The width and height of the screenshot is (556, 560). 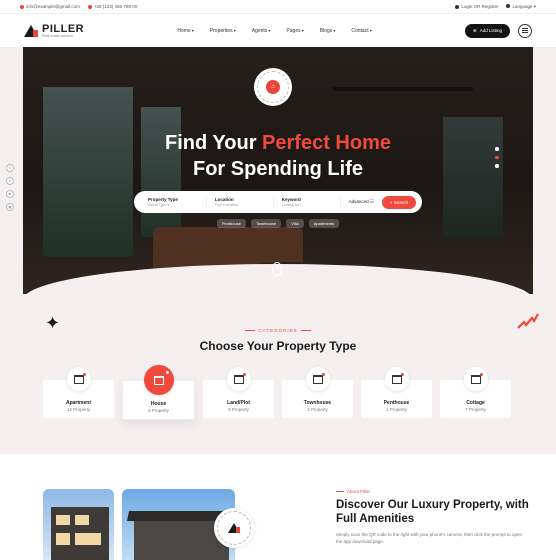 I want to click on phone-link: +28 (123) 456-789 00, so click(x=112, y=6).